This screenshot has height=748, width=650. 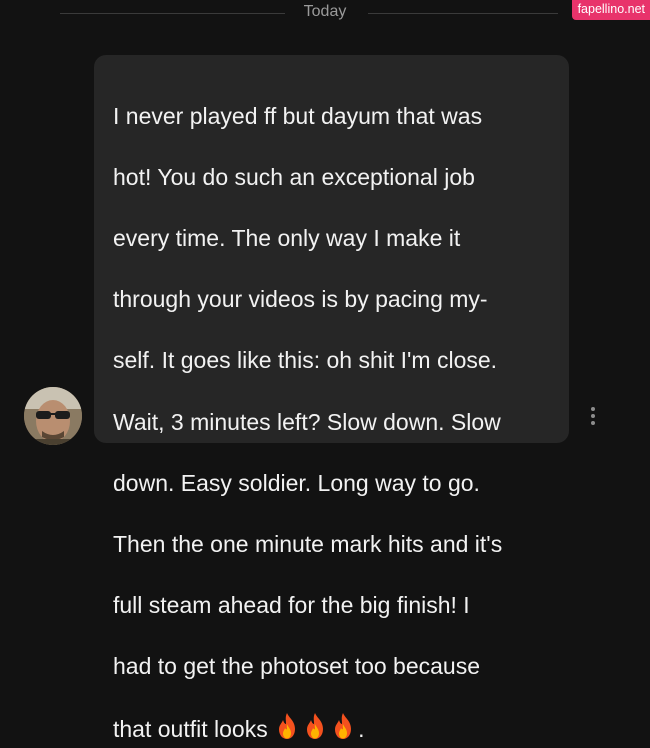 I want to click on message-line: down. Easy soldier. Long way to go., so click(x=296, y=482).